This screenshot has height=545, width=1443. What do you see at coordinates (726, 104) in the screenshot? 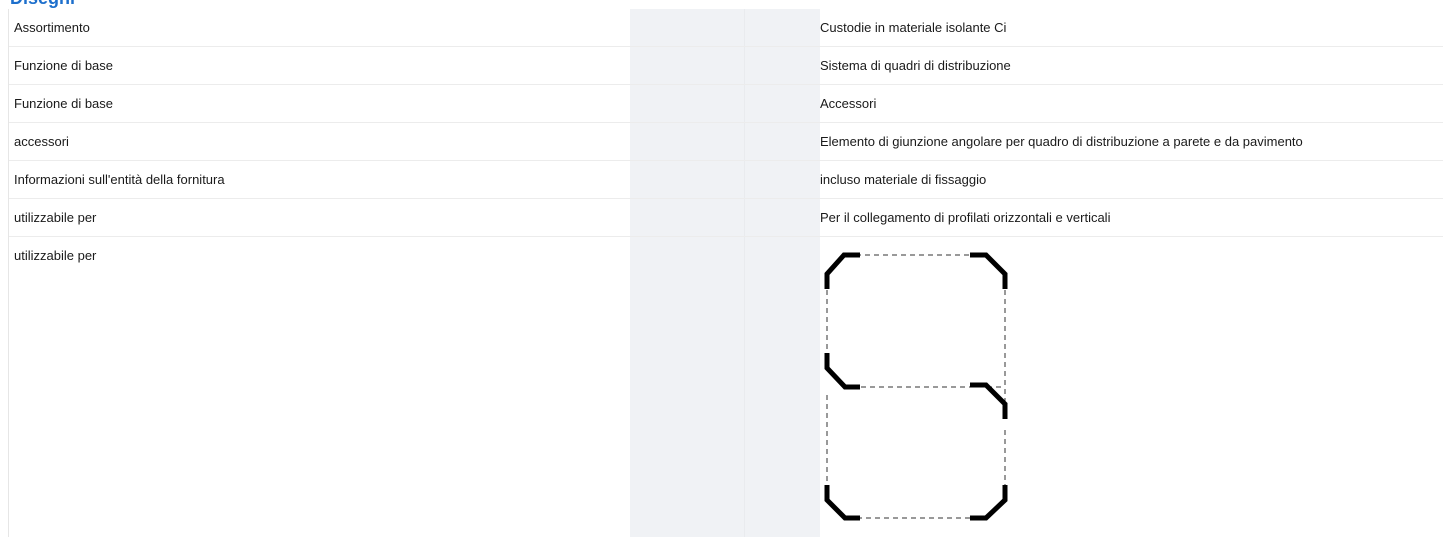
I see `table-row: Funzione di base Accessori` at bounding box center [726, 104].